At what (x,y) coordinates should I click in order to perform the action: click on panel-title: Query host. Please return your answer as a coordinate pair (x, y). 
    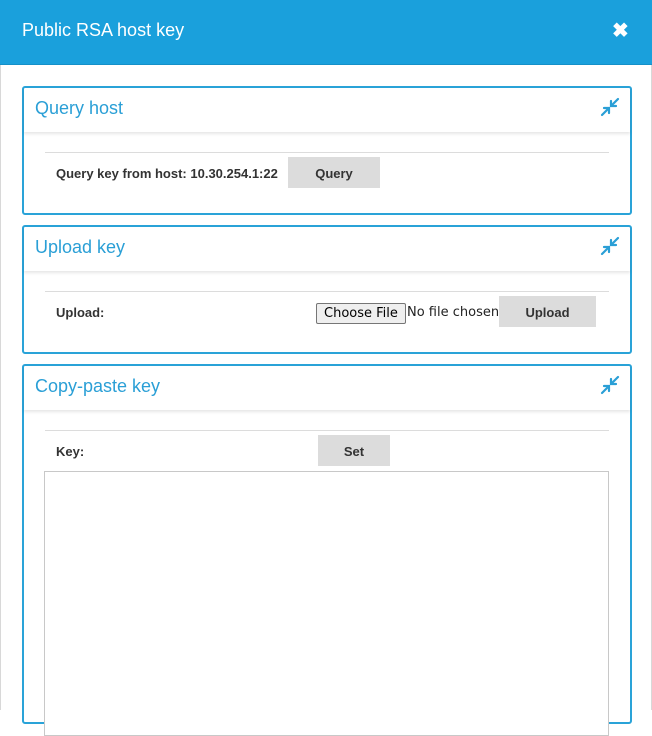
    Looking at the image, I should click on (79, 108).